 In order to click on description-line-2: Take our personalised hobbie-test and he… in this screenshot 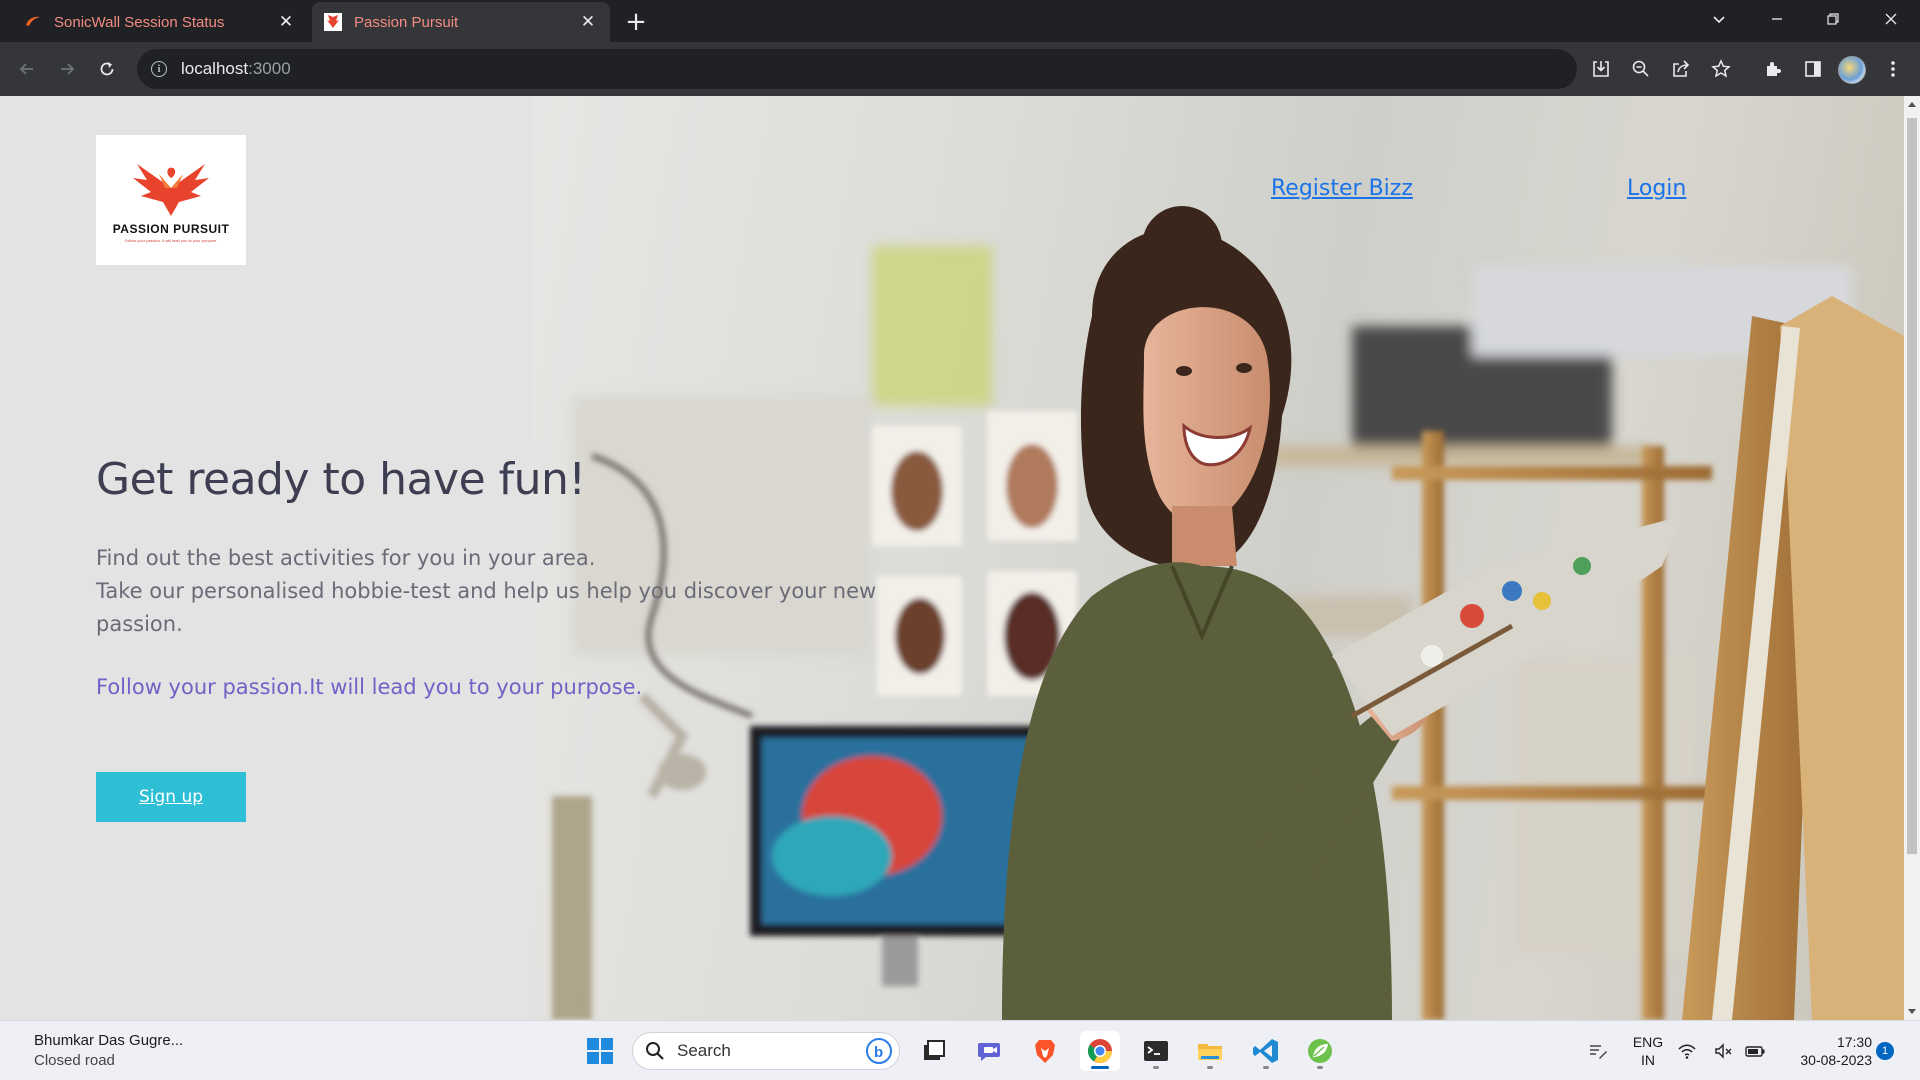, I will do `click(486, 607)`.